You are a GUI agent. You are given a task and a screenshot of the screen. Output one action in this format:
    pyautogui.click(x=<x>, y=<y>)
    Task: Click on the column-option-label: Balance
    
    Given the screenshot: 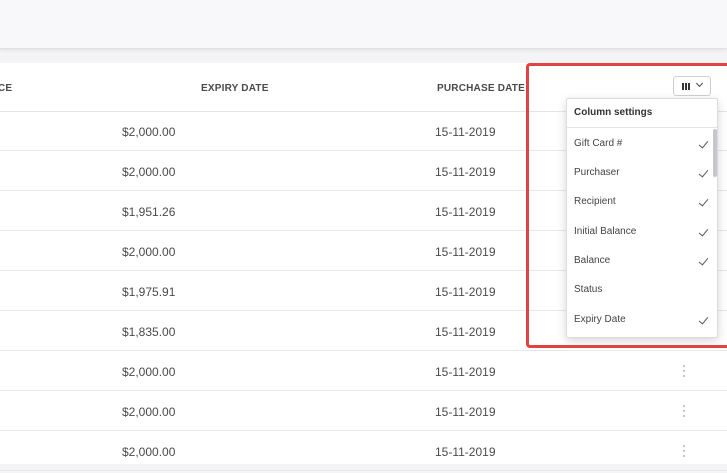 What is the action you would take?
    pyautogui.click(x=592, y=260)
    